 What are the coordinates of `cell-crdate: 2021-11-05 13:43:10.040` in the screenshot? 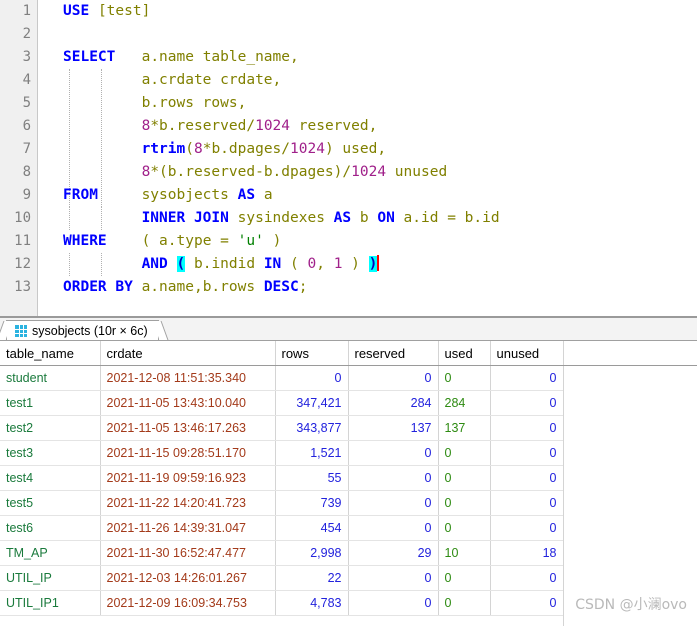 It's located at (188, 403).